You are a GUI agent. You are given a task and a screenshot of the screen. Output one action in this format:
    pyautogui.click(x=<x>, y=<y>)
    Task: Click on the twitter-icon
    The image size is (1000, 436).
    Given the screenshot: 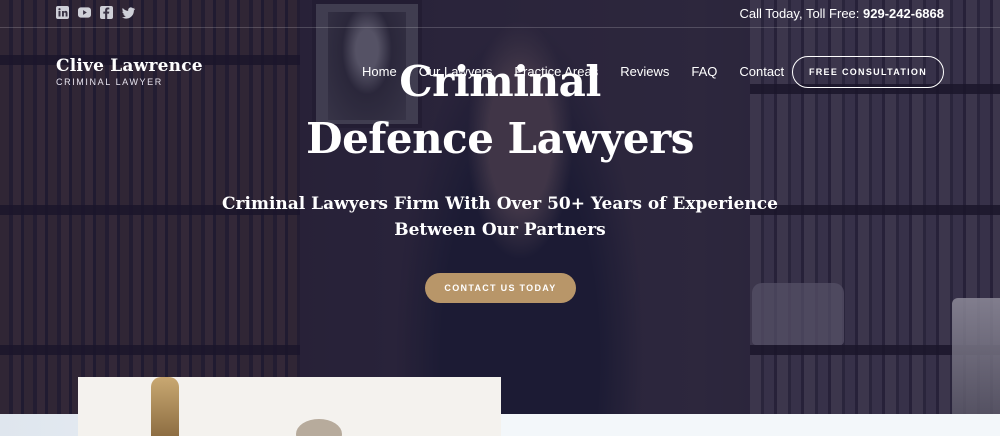 What is the action you would take?
    pyautogui.click(x=128, y=12)
    